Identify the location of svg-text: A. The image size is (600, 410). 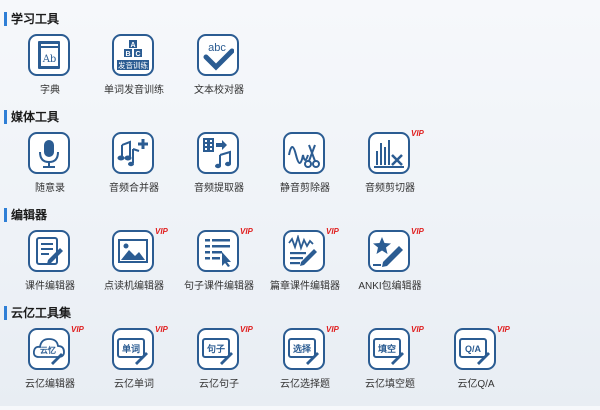
(132, 45).